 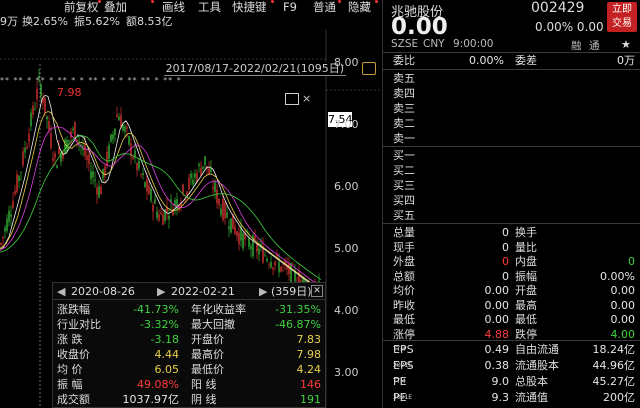 What do you see at coordinates (115, 7) in the screenshot?
I see `toolbar-overlay: 叠加` at bounding box center [115, 7].